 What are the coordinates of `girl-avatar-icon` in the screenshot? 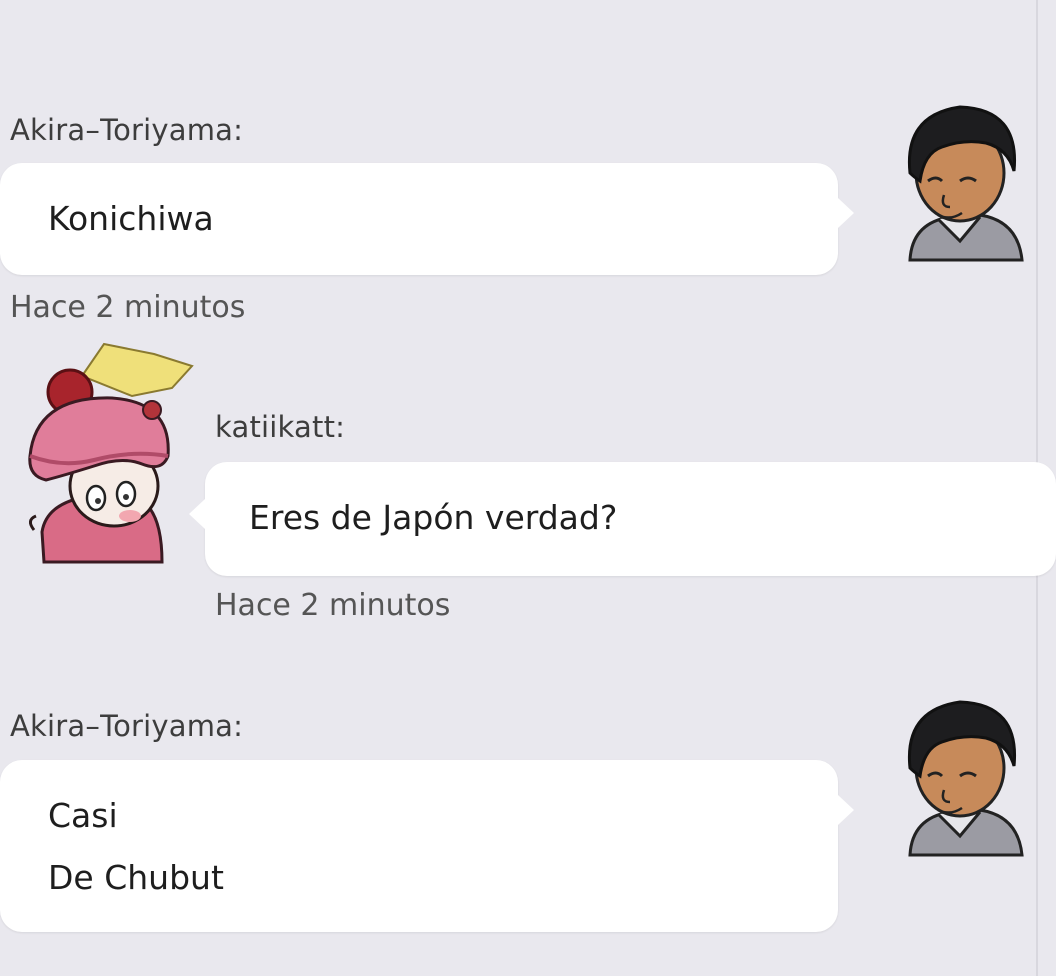 It's located at (111, 450).